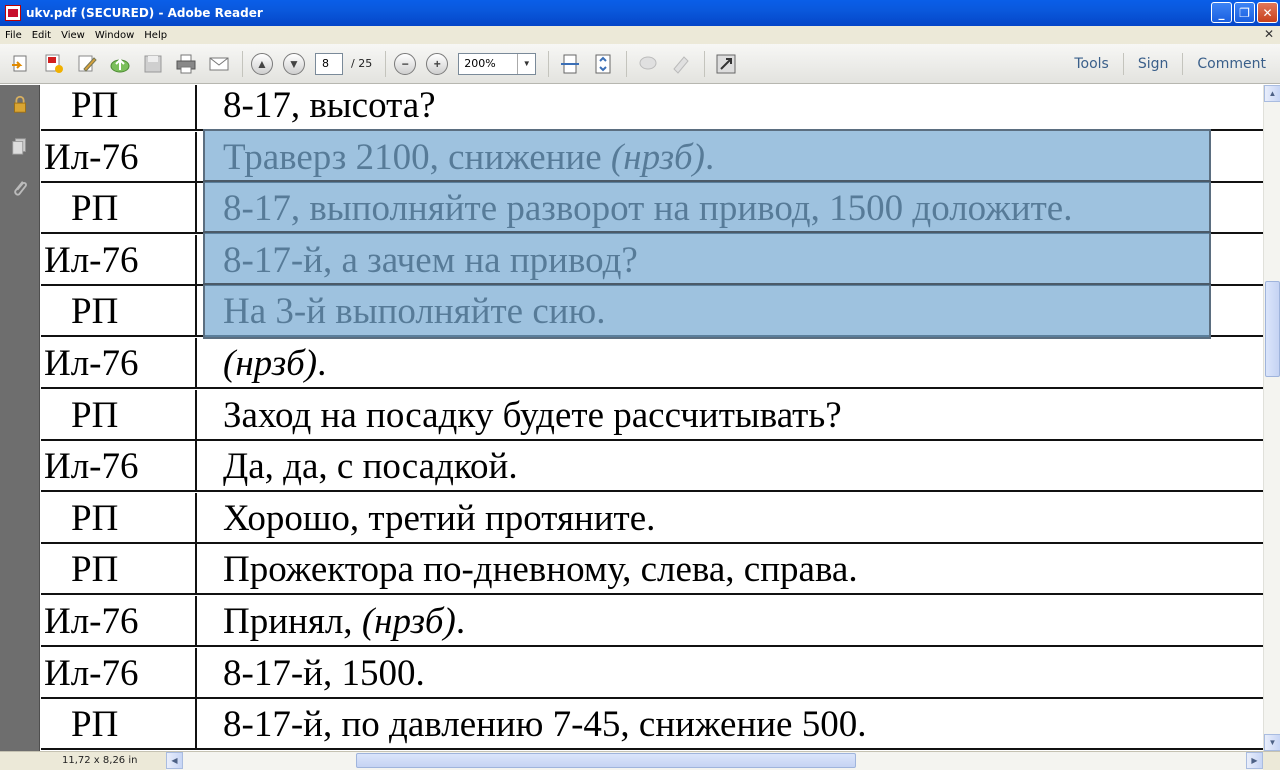  I want to click on open-icon, so click(21, 64).